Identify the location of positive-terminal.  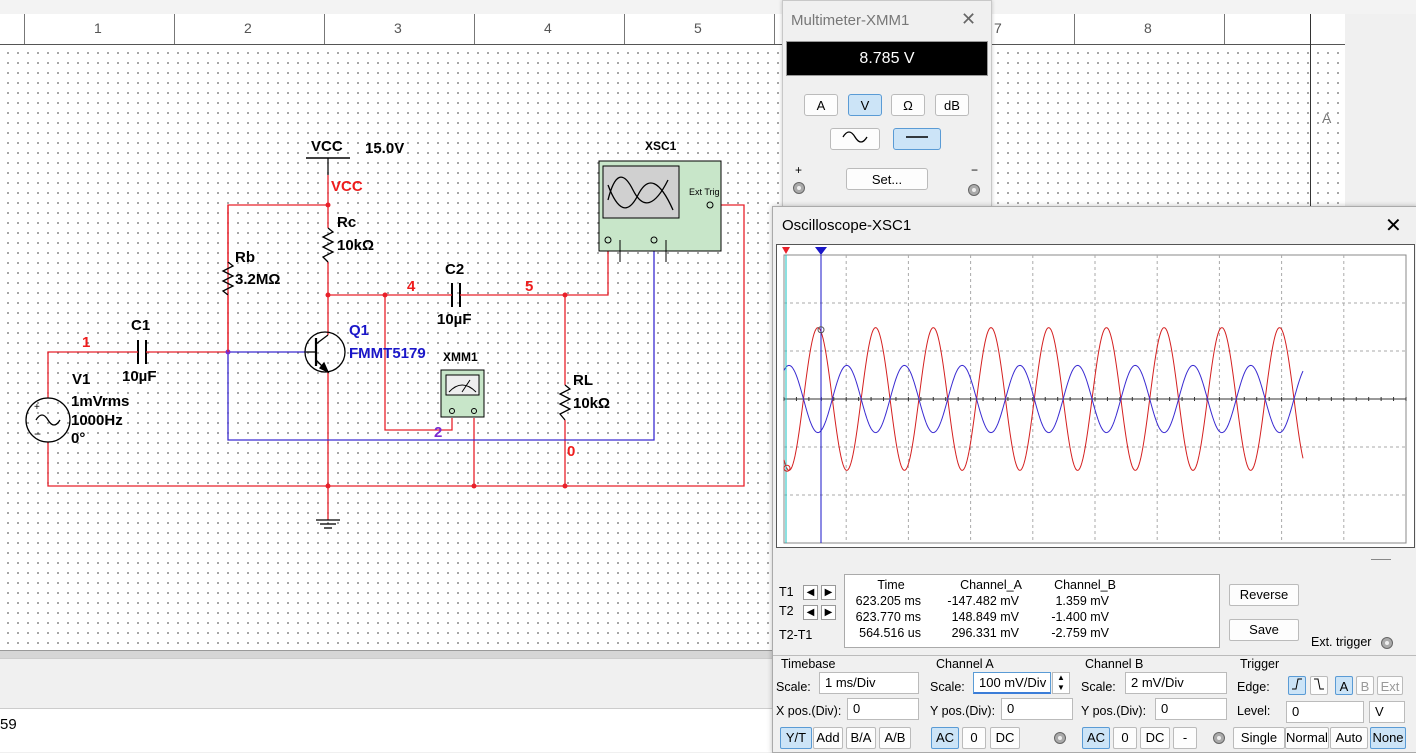
(799, 188).